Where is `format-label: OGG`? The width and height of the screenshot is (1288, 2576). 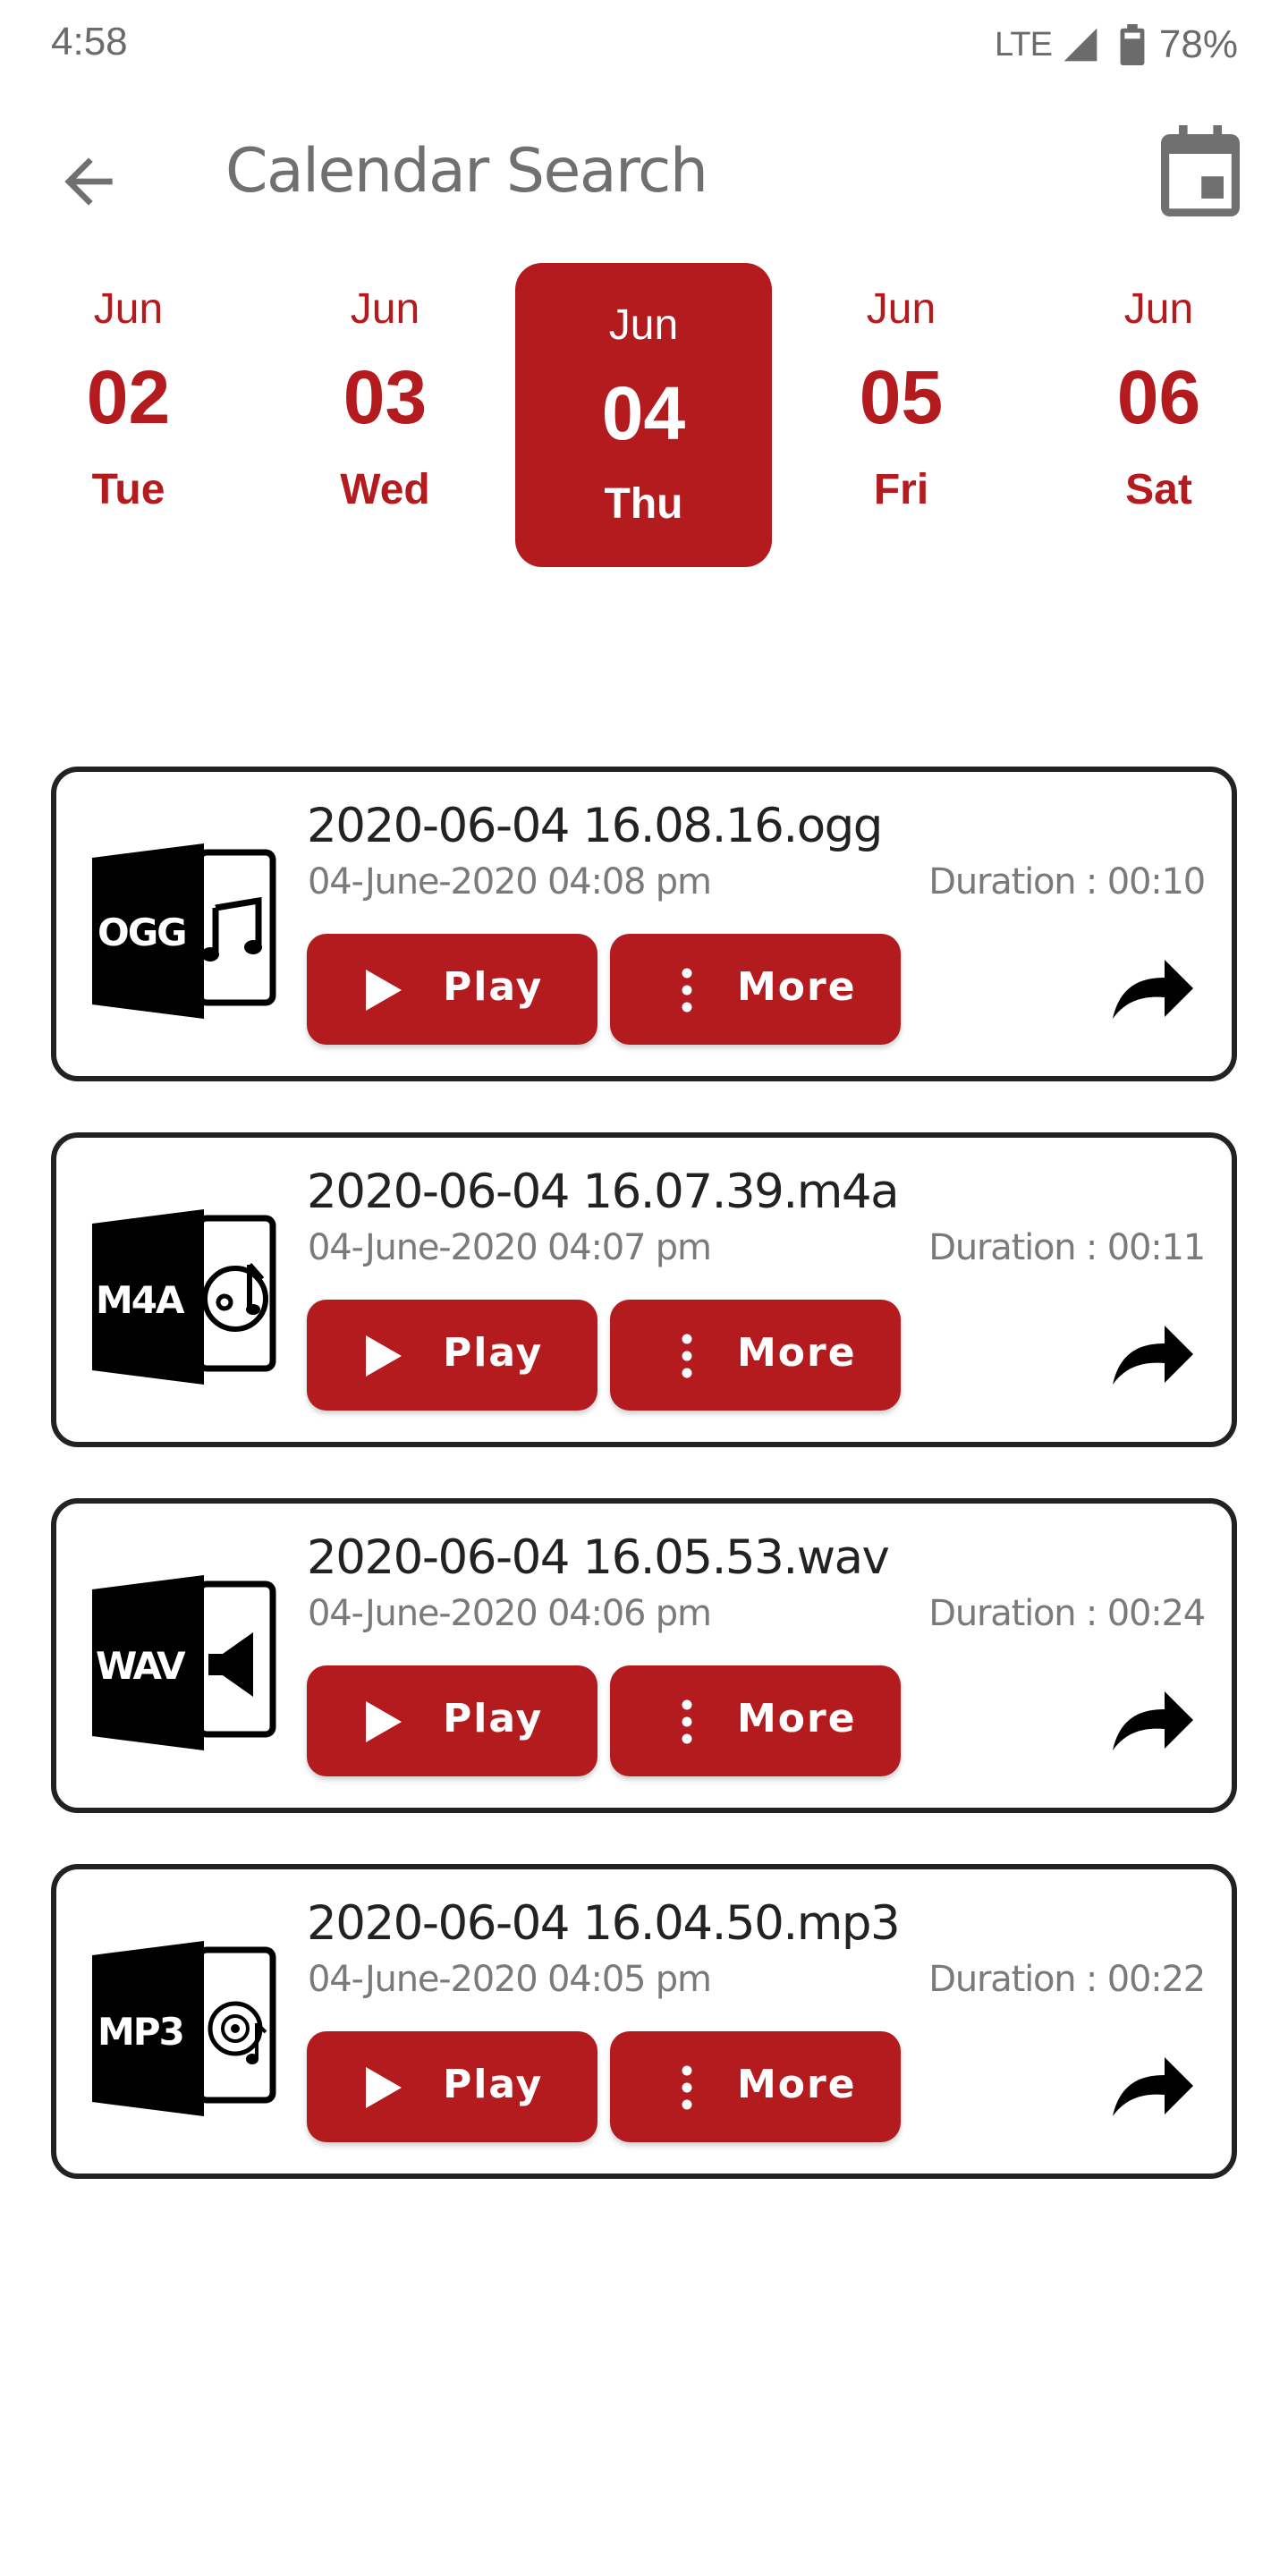
format-label: OGG is located at coordinates (141, 932).